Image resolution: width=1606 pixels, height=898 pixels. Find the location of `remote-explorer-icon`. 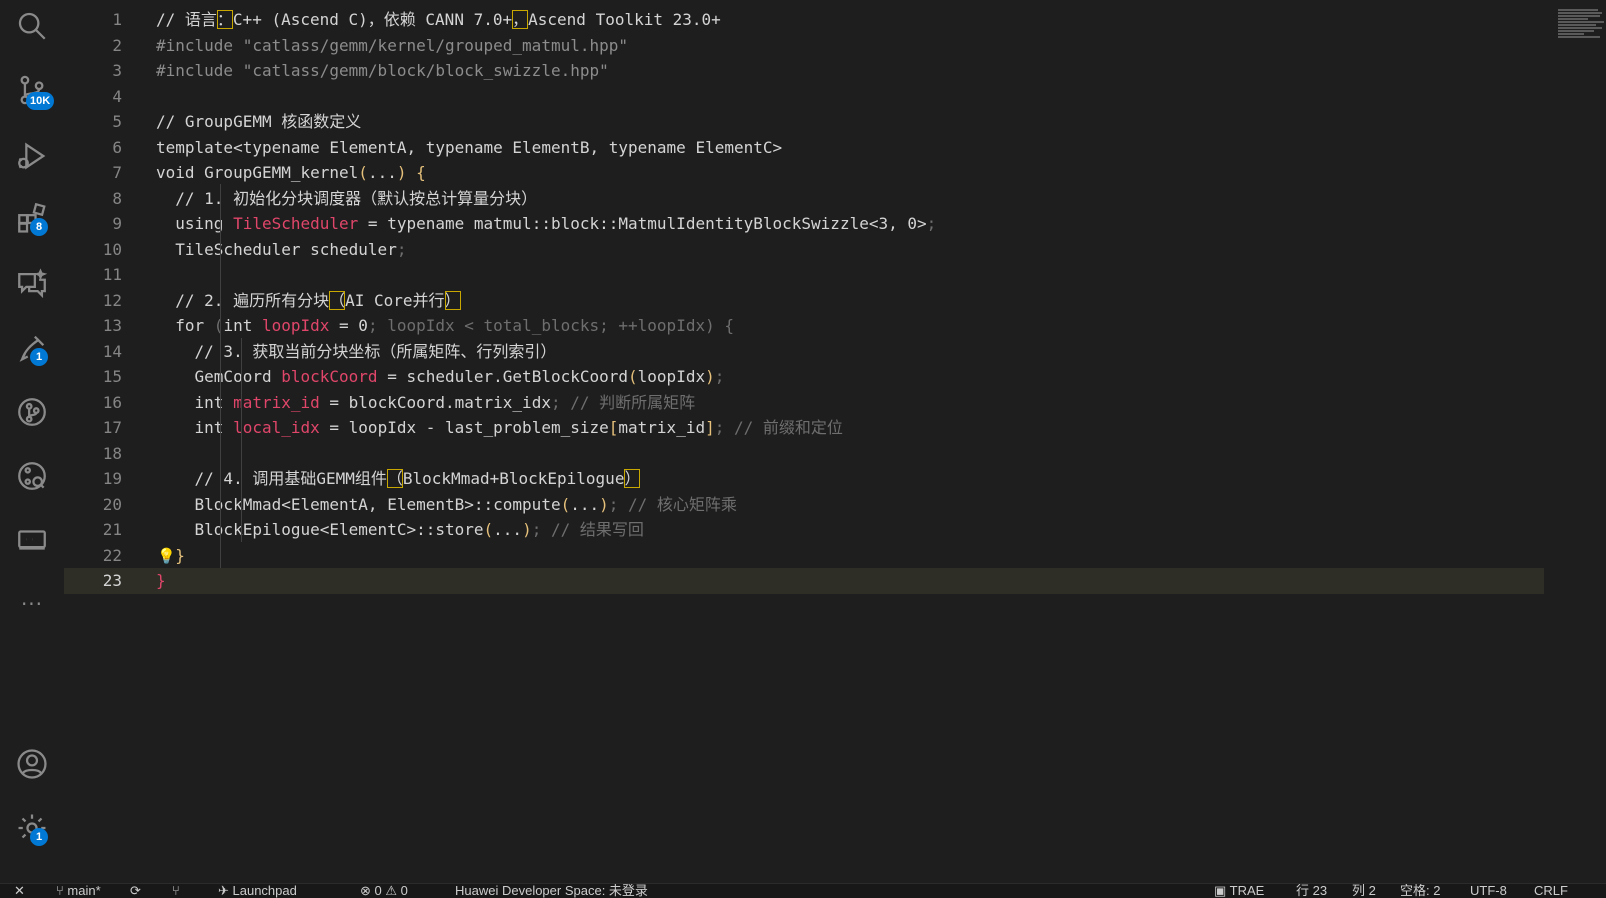

remote-explorer-icon is located at coordinates (32, 540).